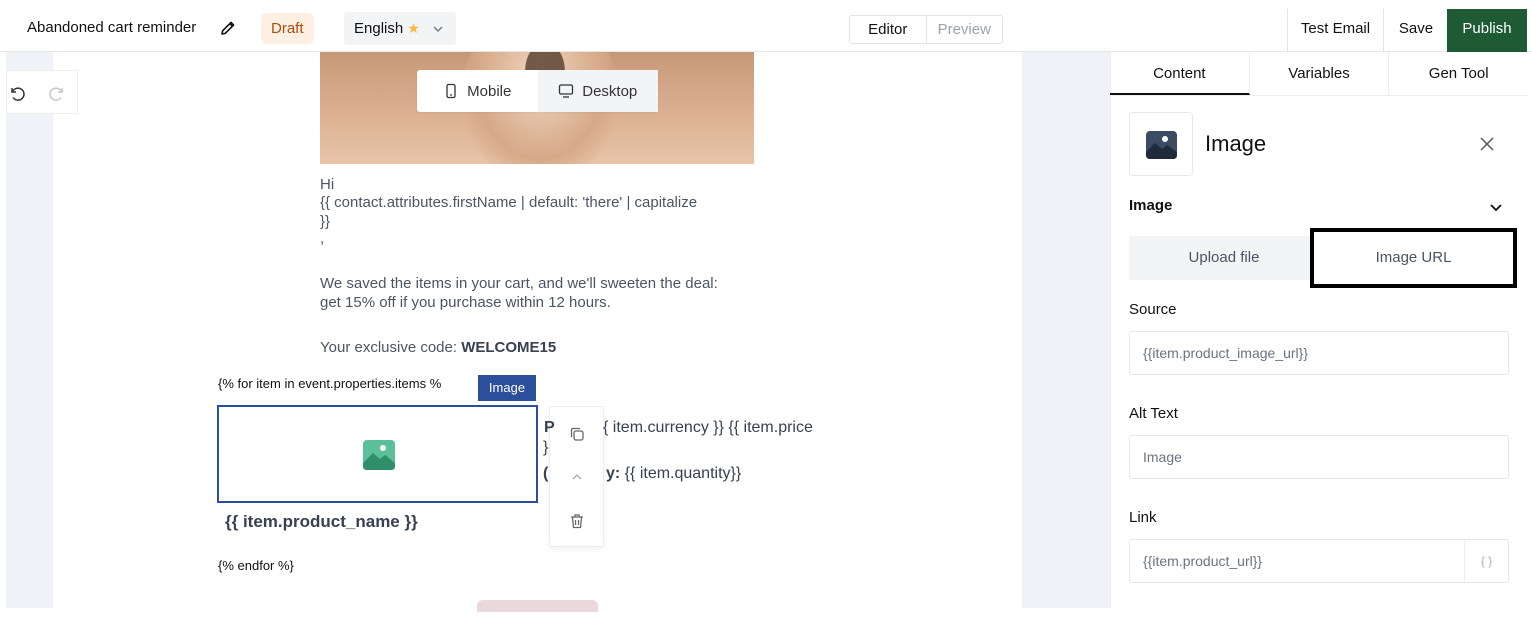 The image size is (1532, 624). What do you see at coordinates (1224, 258) in the screenshot?
I see `upload-file-tab: Upload file` at bounding box center [1224, 258].